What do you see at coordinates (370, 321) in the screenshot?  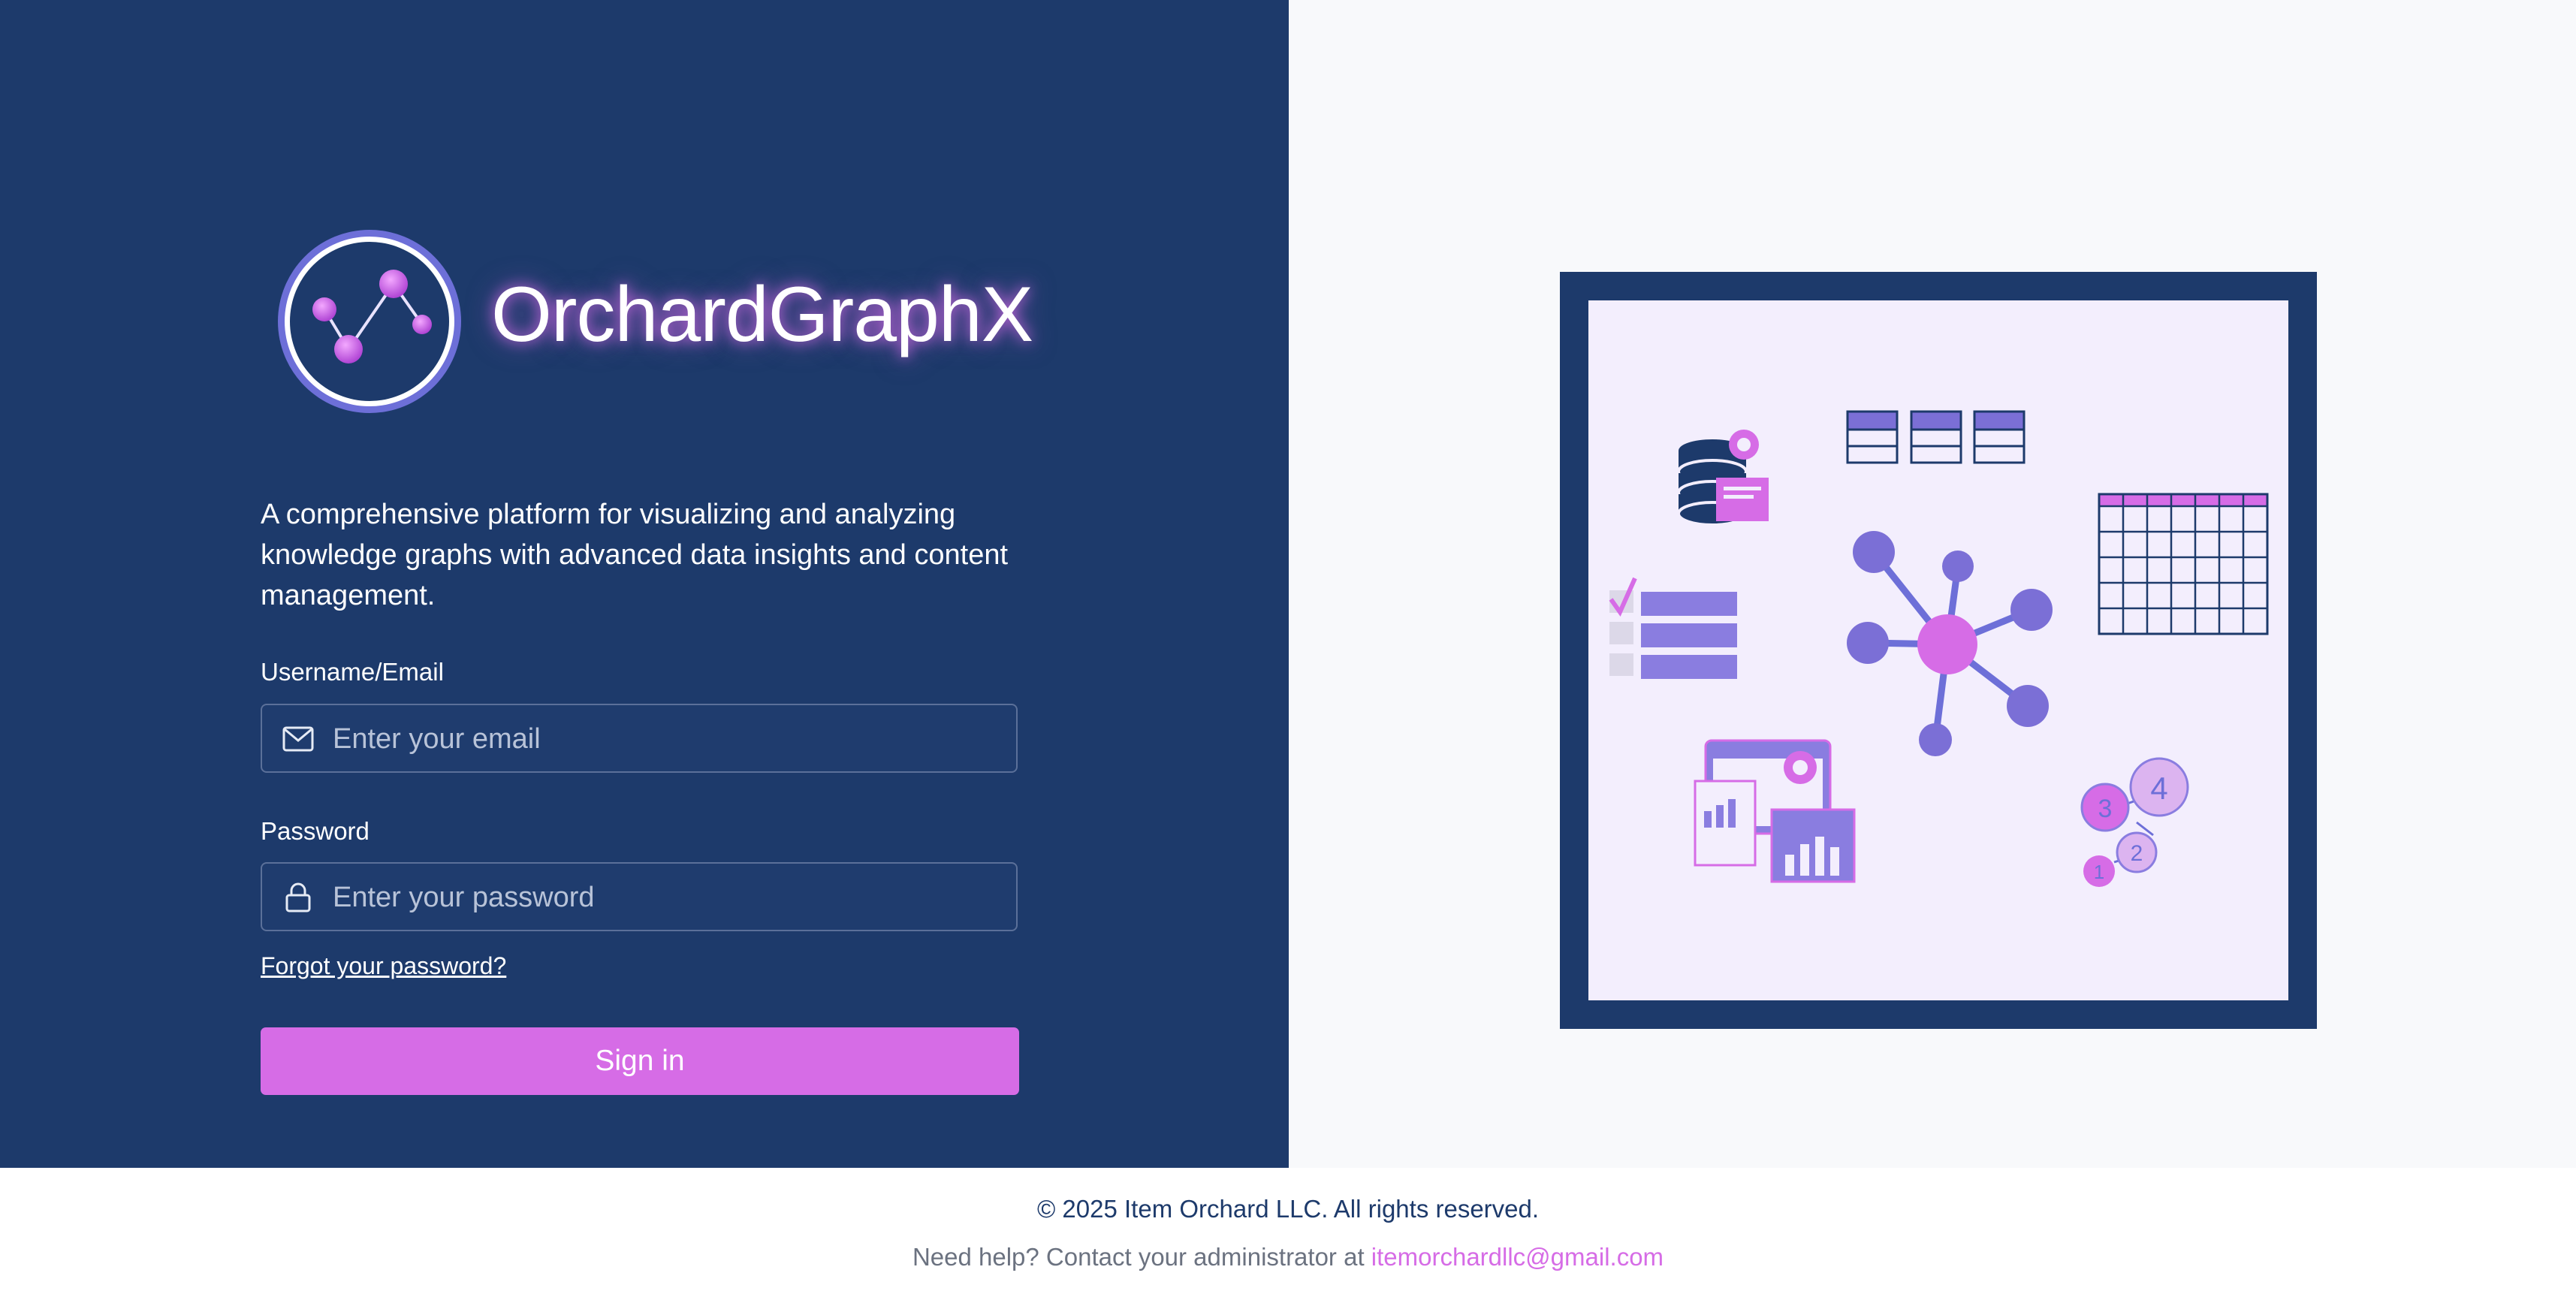 I see `graph-logo-icon` at bounding box center [370, 321].